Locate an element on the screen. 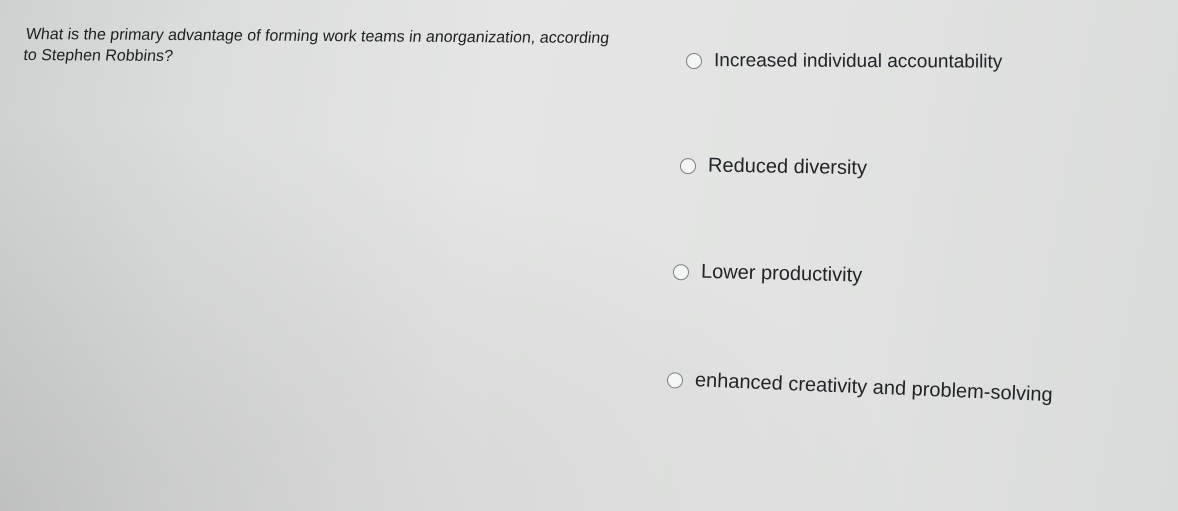 The image size is (1178, 511). answer-option-3: Lower productivity is located at coordinates (767, 274).